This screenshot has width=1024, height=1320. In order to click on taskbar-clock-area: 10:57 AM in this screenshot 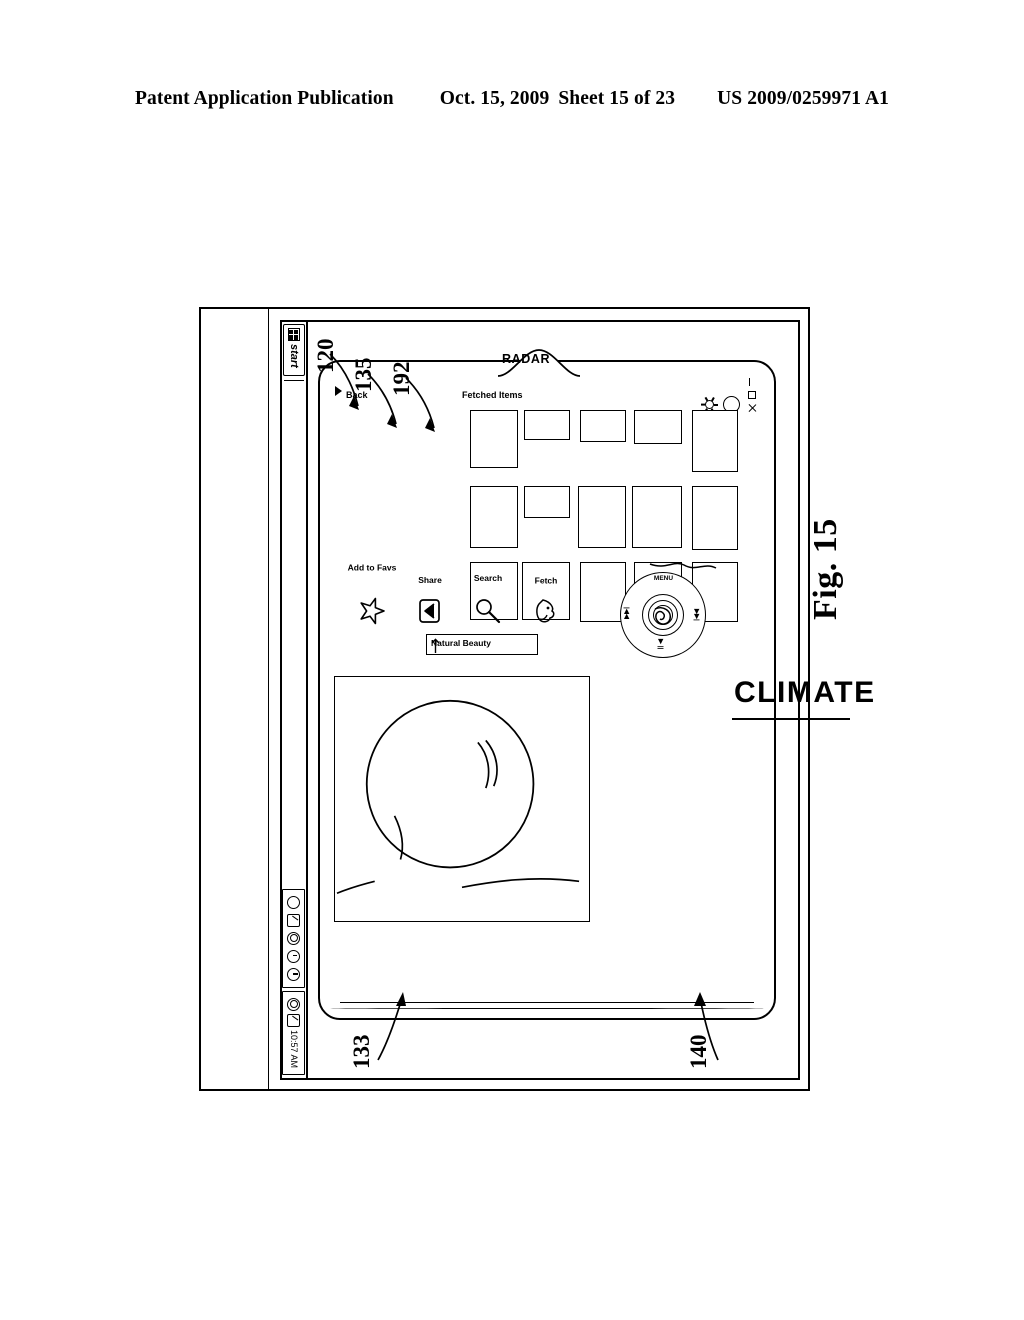, I will do `click(294, 1032)`.